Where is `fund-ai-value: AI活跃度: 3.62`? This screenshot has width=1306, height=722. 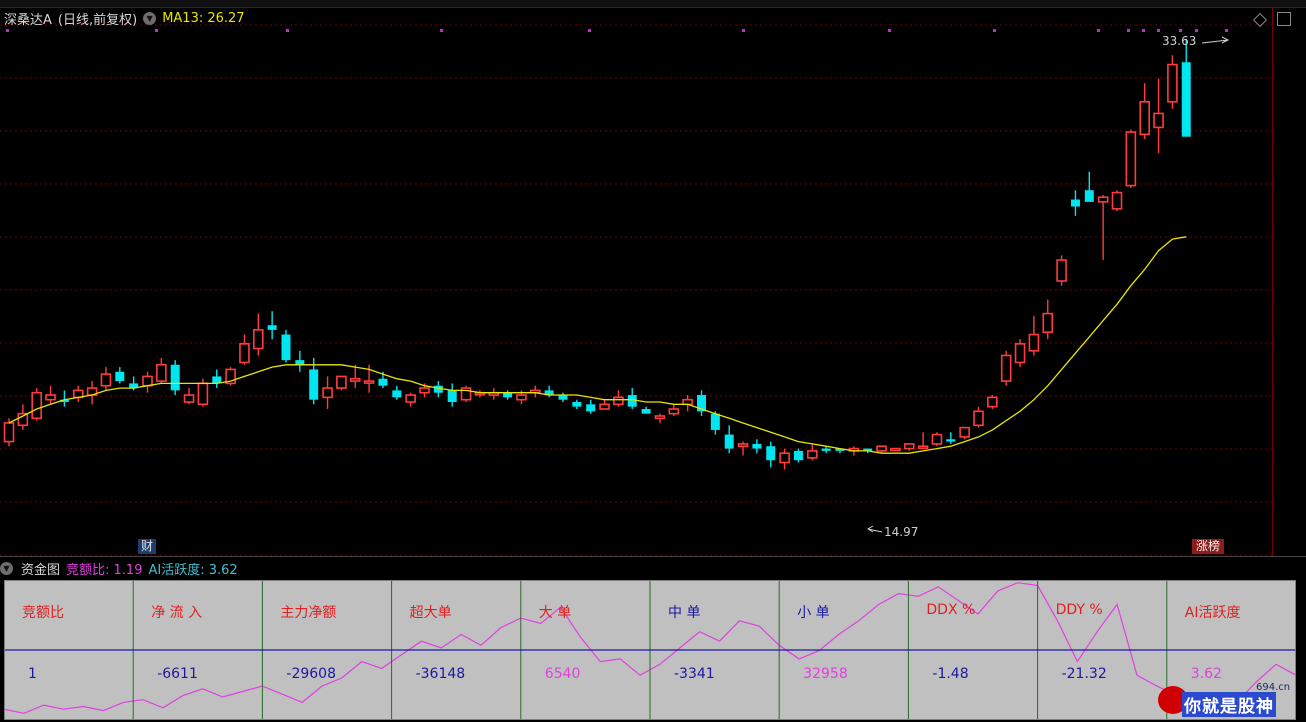 fund-ai-value: AI活跃度: 3.62 is located at coordinates (193, 570).